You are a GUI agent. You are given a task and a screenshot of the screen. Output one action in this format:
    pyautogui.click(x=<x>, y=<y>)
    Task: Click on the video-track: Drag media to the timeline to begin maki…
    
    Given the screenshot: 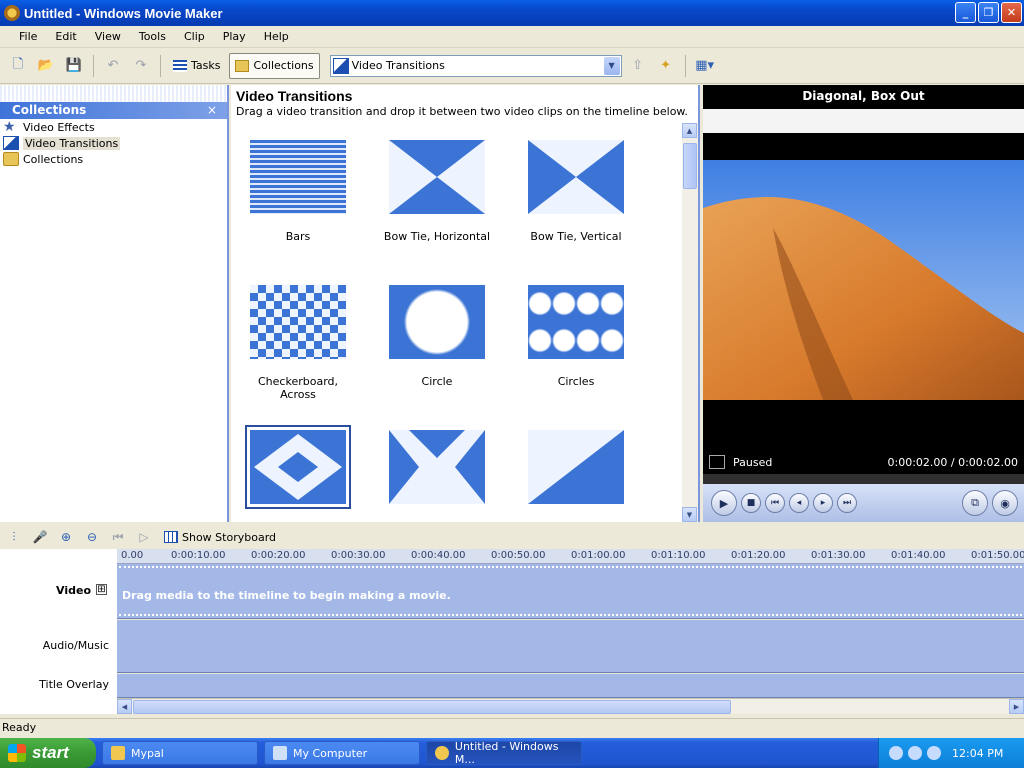 What is the action you would take?
    pyautogui.click(x=570, y=591)
    